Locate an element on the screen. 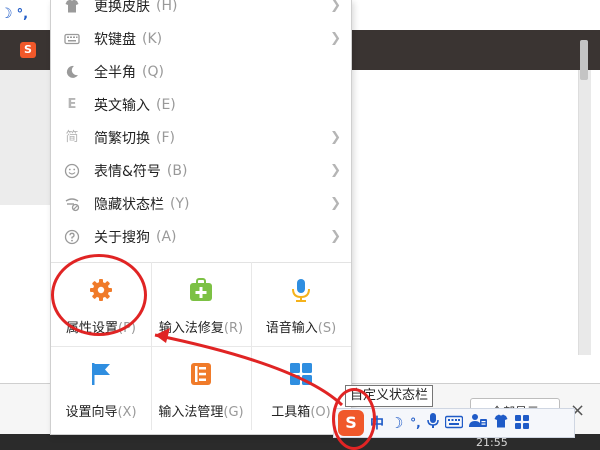 The image size is (600, 450). sogou-logo-icon: S is located at coordinates (28, 50).